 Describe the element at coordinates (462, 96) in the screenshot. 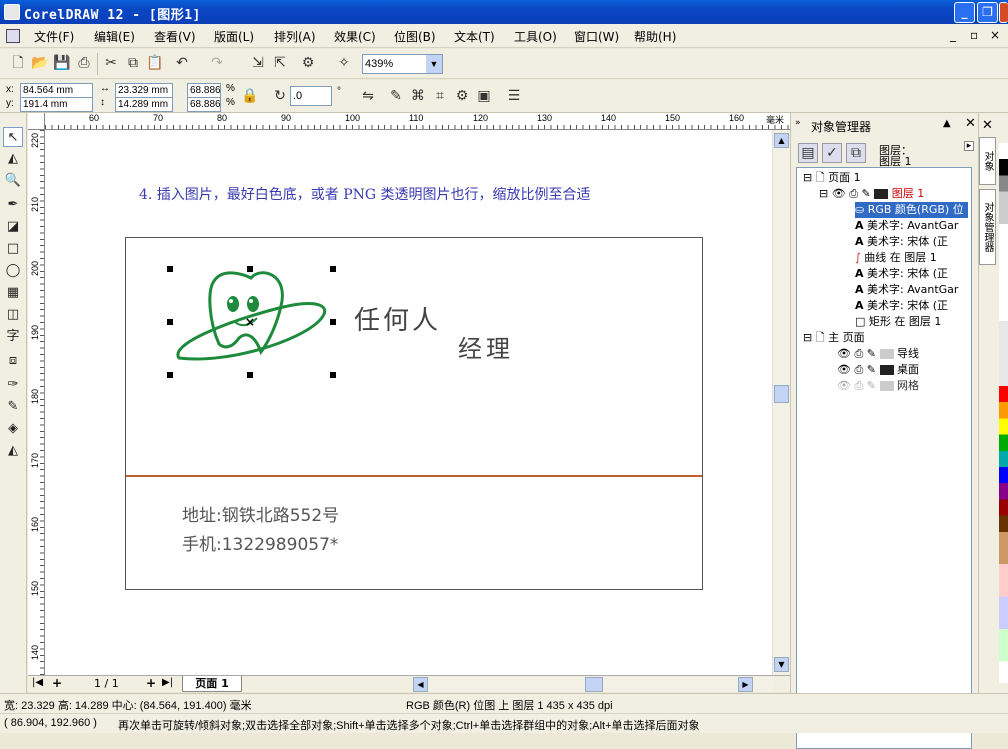

I see `resample-icon: ⚙` at that location.